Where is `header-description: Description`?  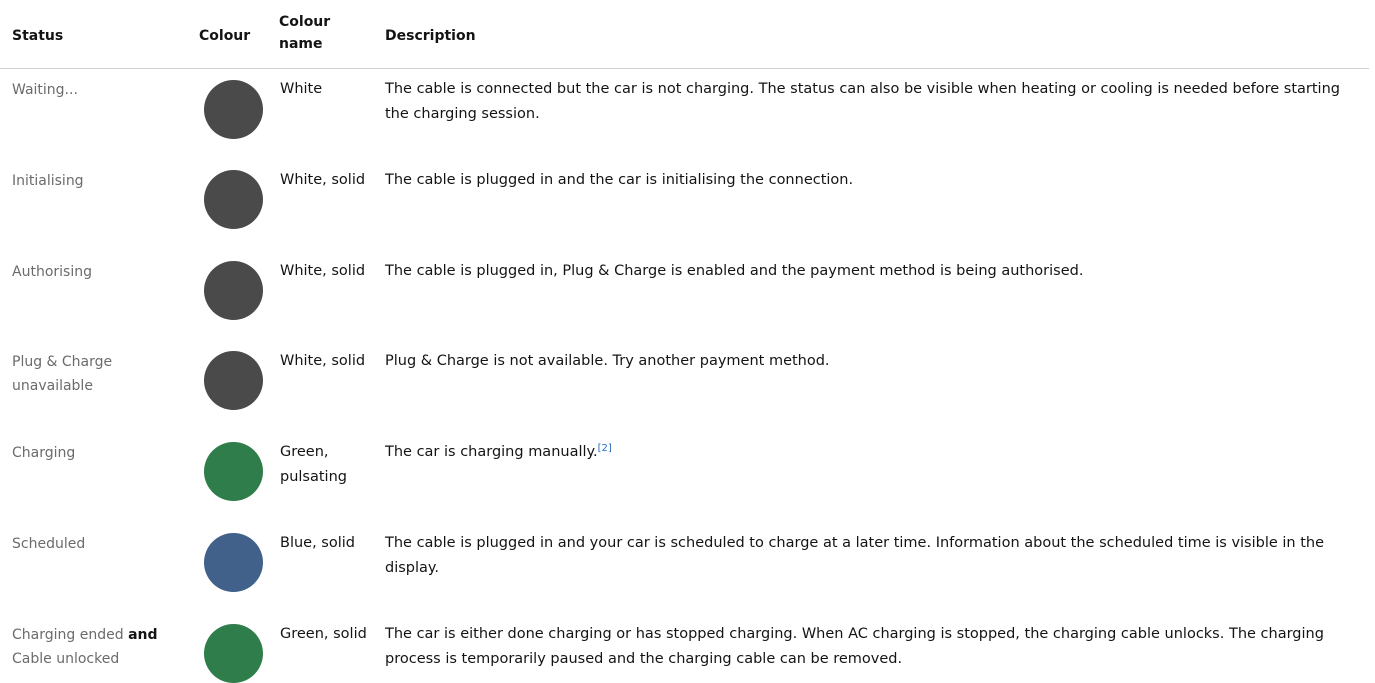 header-description: Description is located at coordinates (430, 36).